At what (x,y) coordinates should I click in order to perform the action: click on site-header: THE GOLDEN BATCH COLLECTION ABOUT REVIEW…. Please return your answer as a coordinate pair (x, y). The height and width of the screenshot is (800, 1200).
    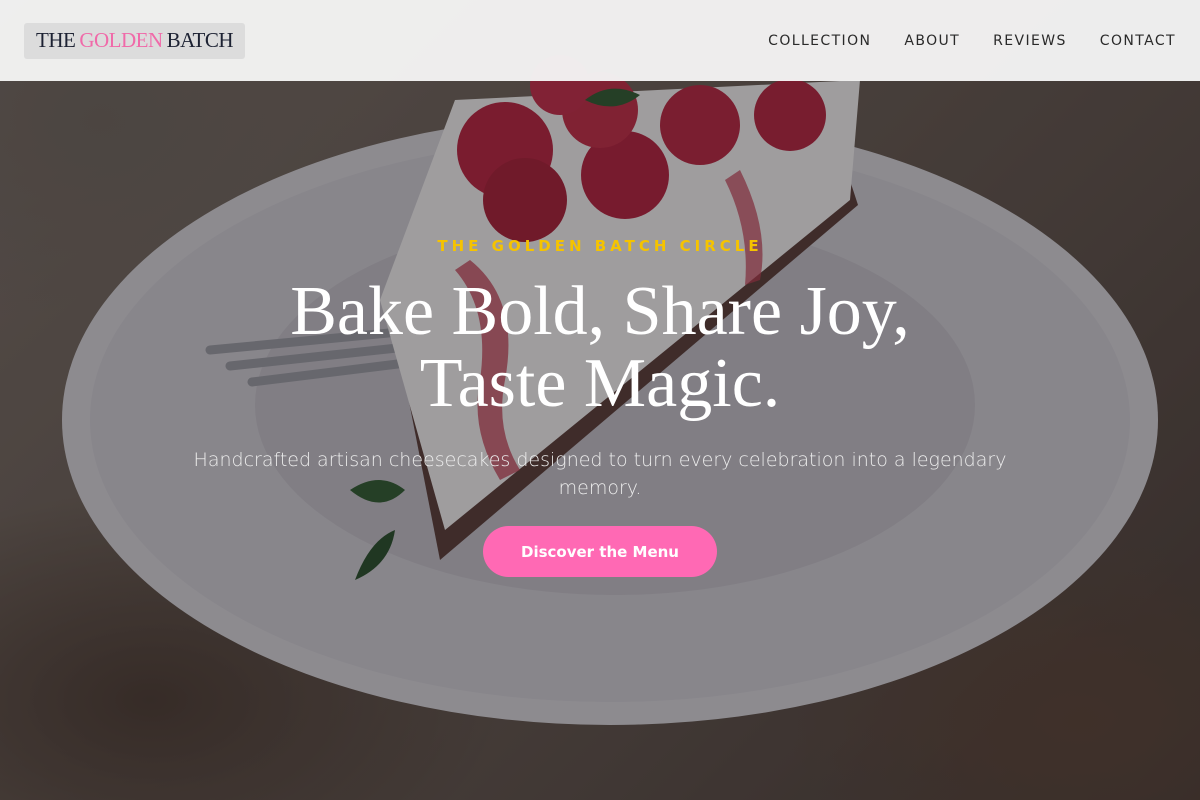
    Looking at the image, I should click on (600, 40).